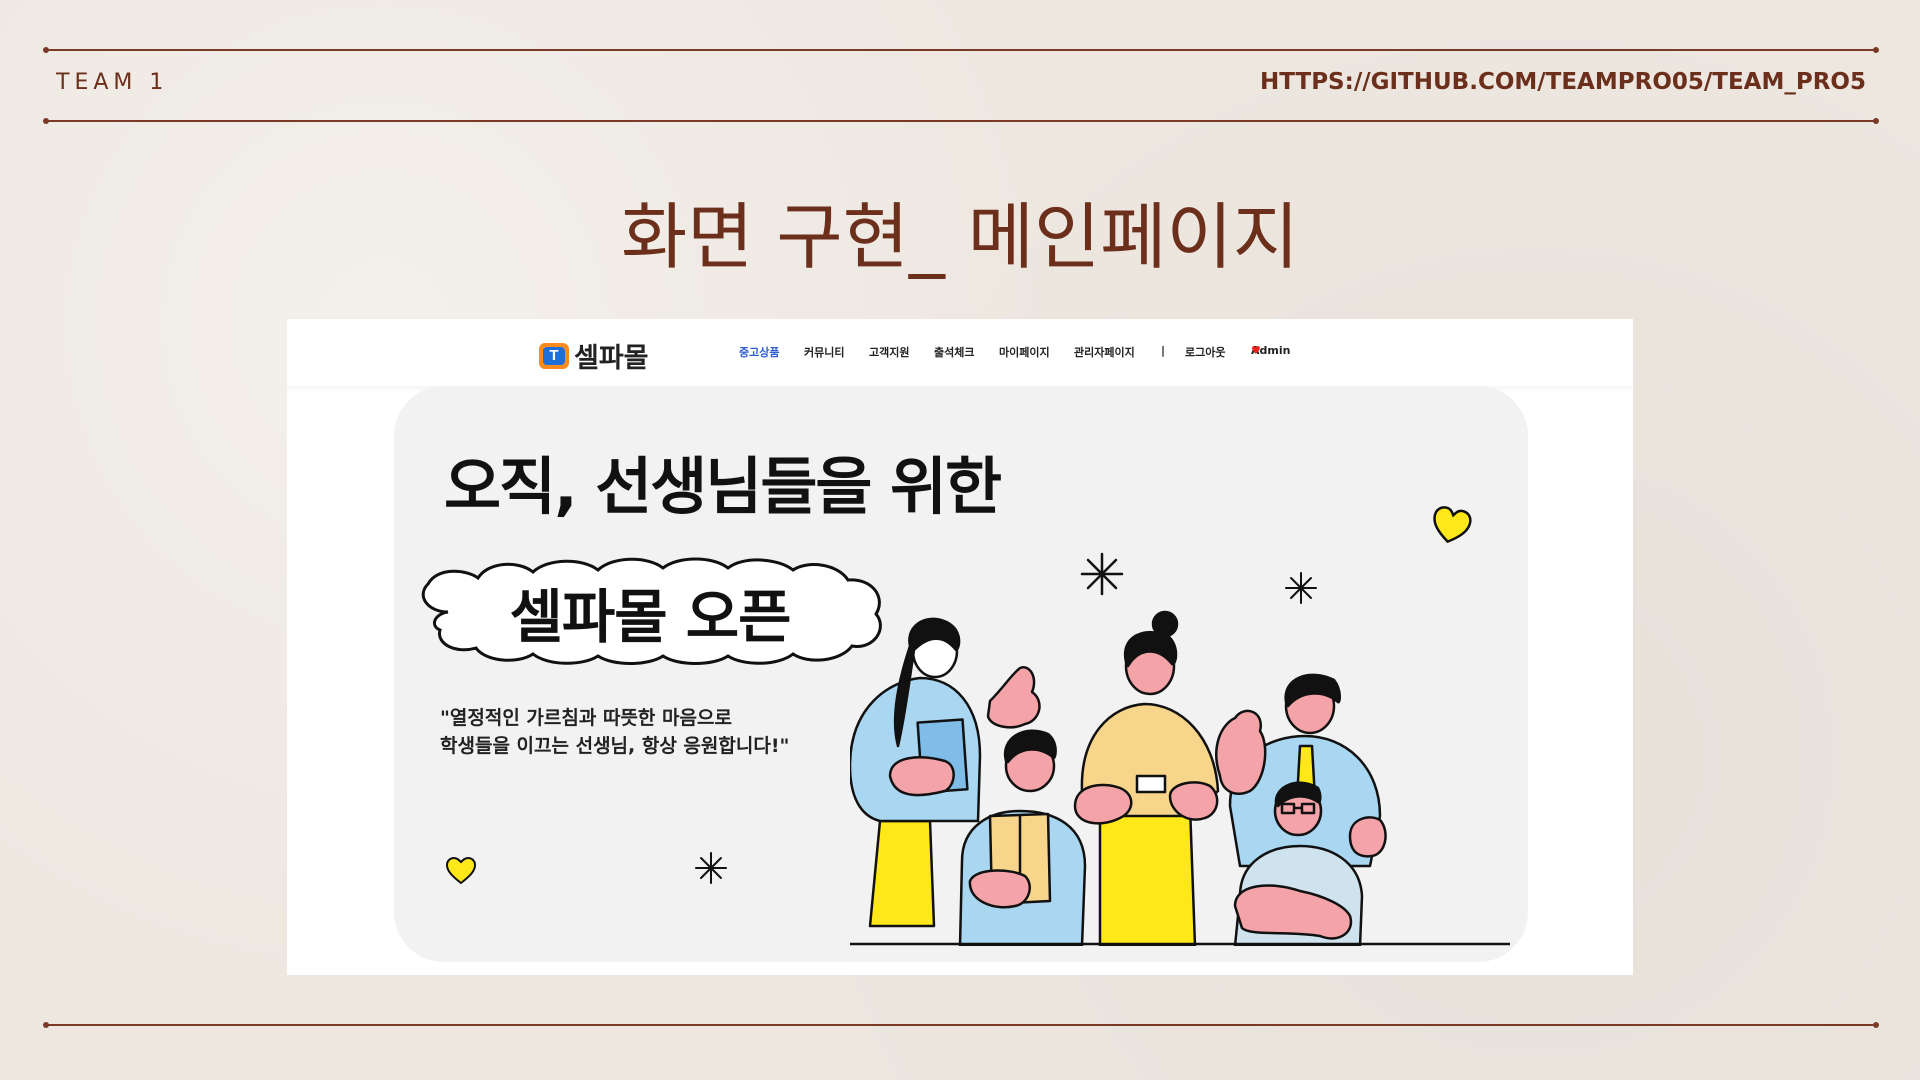  I want to click on logo-icon: T, so click(554, 355).